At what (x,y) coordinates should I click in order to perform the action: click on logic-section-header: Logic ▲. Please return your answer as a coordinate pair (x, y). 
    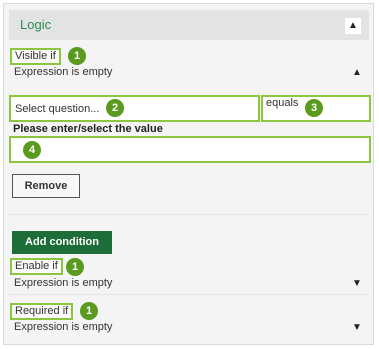
    Looking at the image, I should click on (189, 25).